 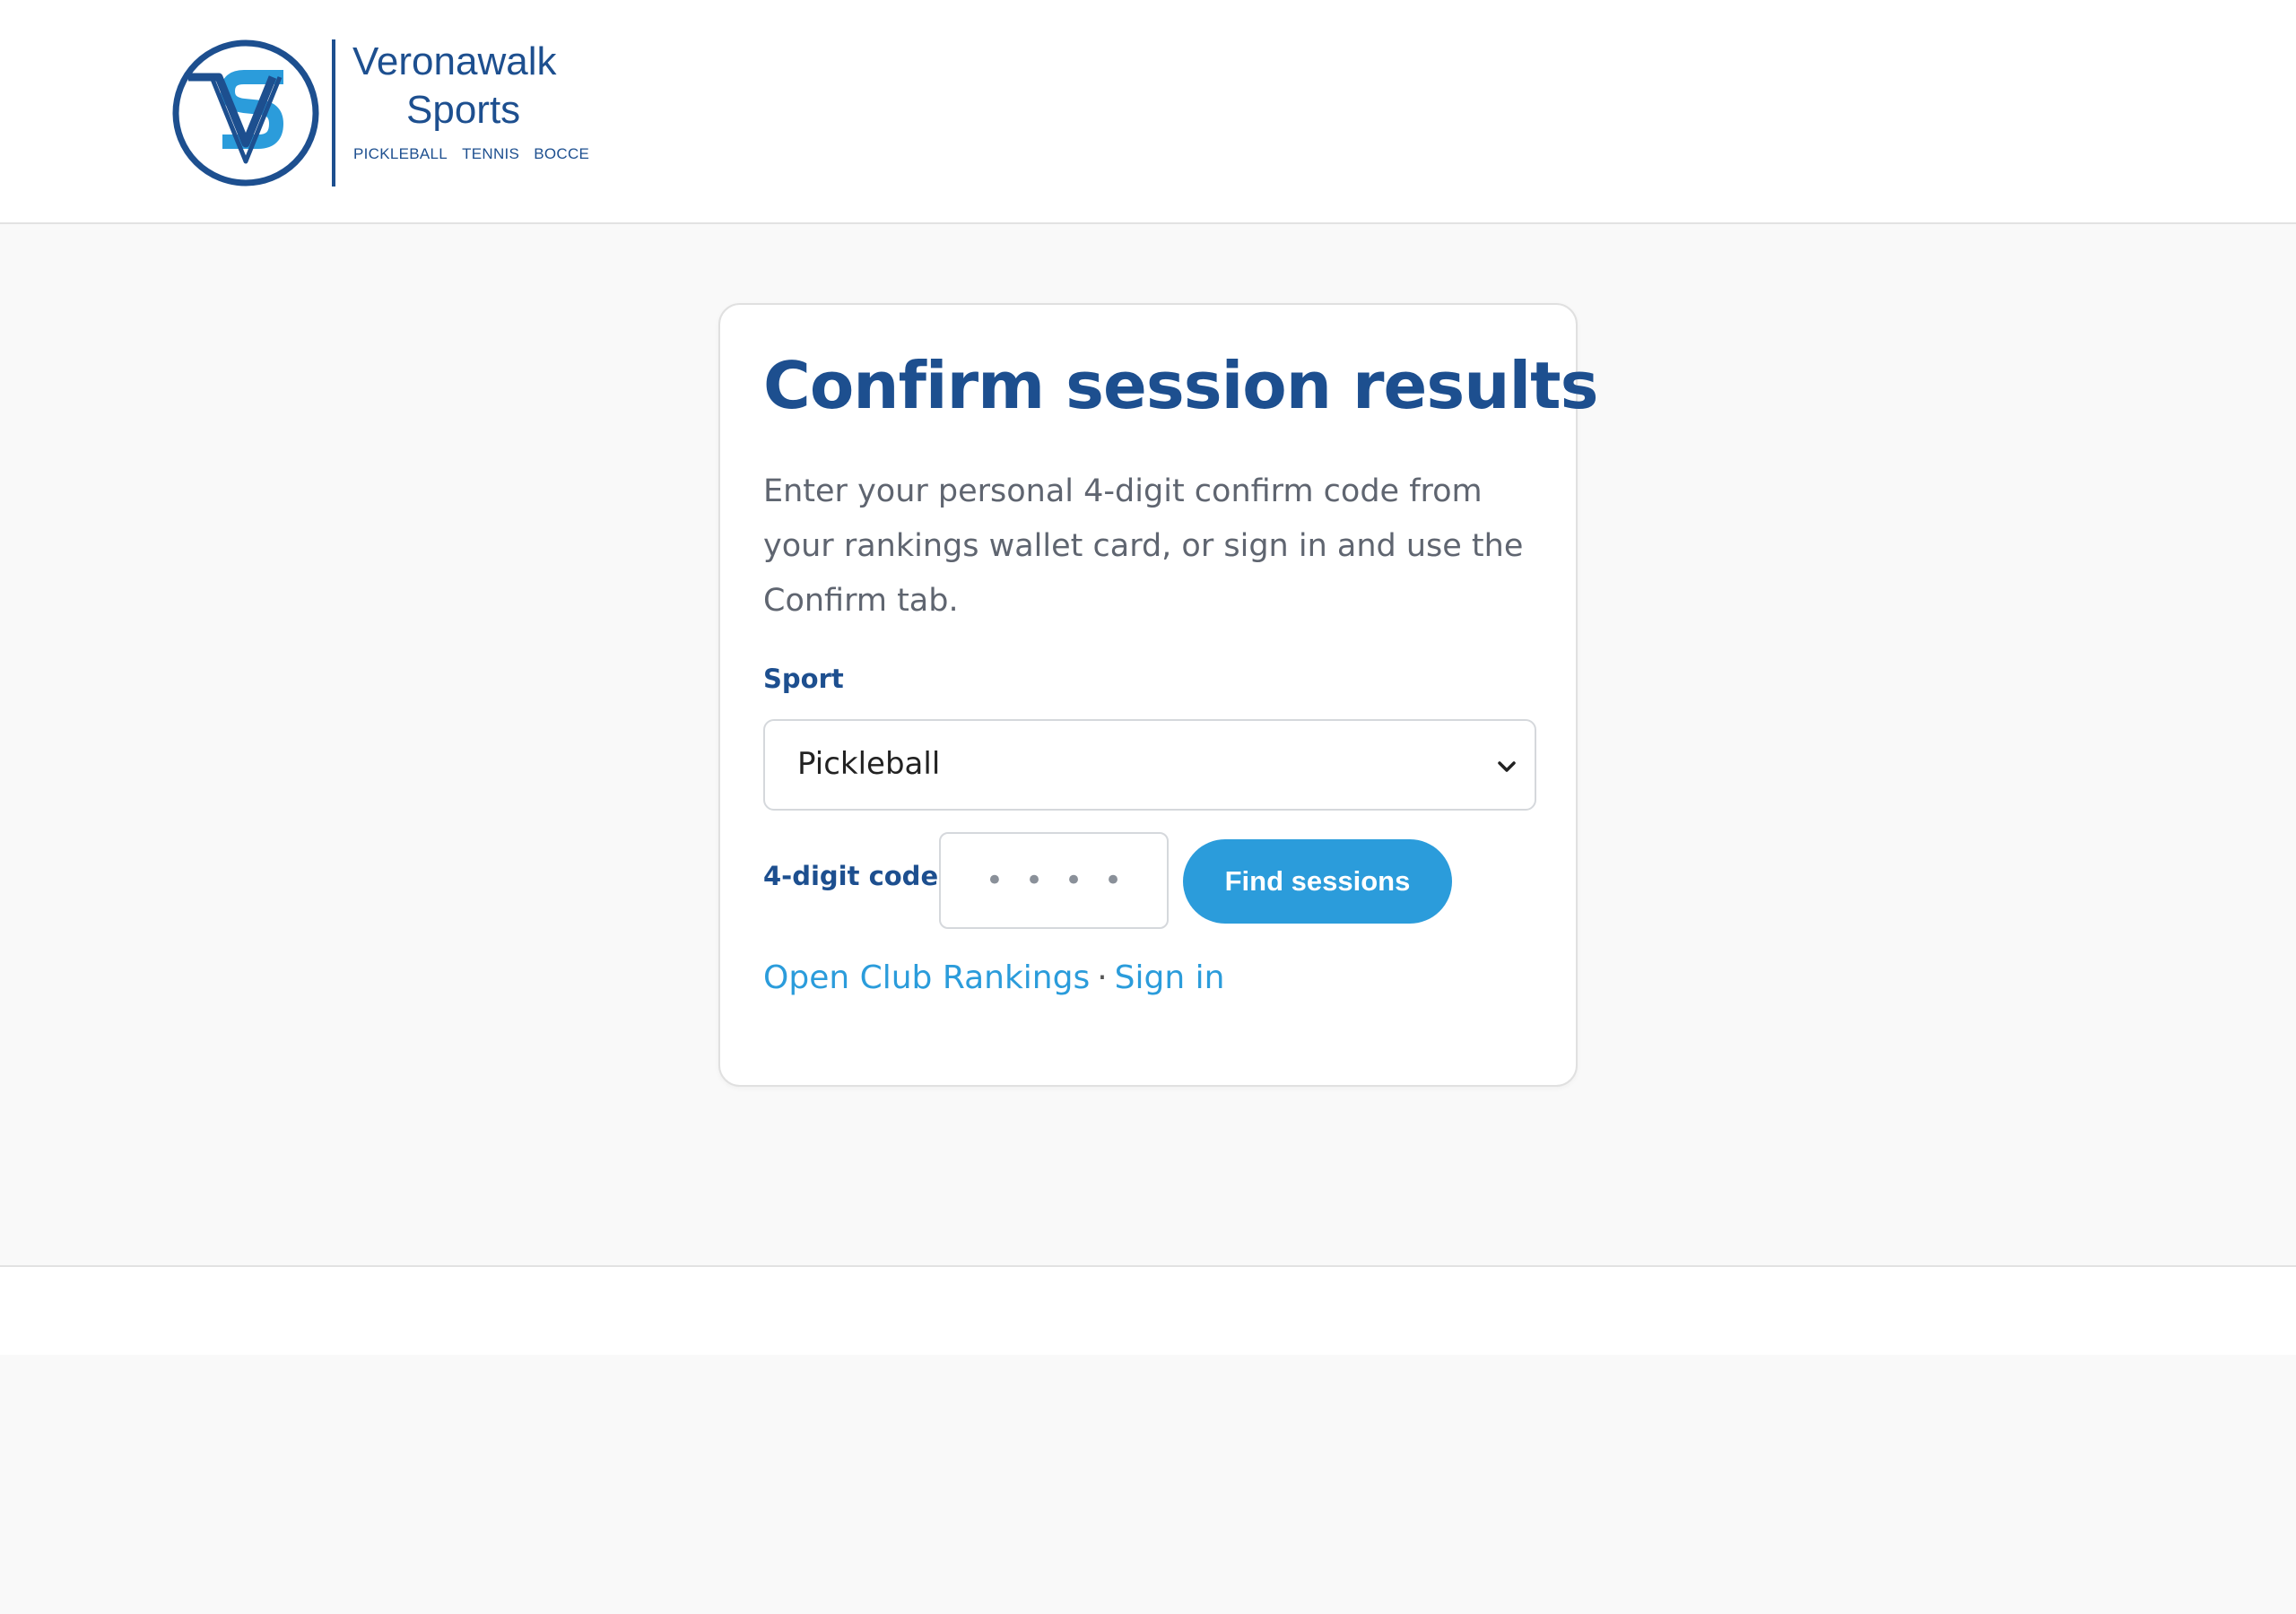 I want to click on brand-name-line1: Veronawalk, so click(x=454, y=61).